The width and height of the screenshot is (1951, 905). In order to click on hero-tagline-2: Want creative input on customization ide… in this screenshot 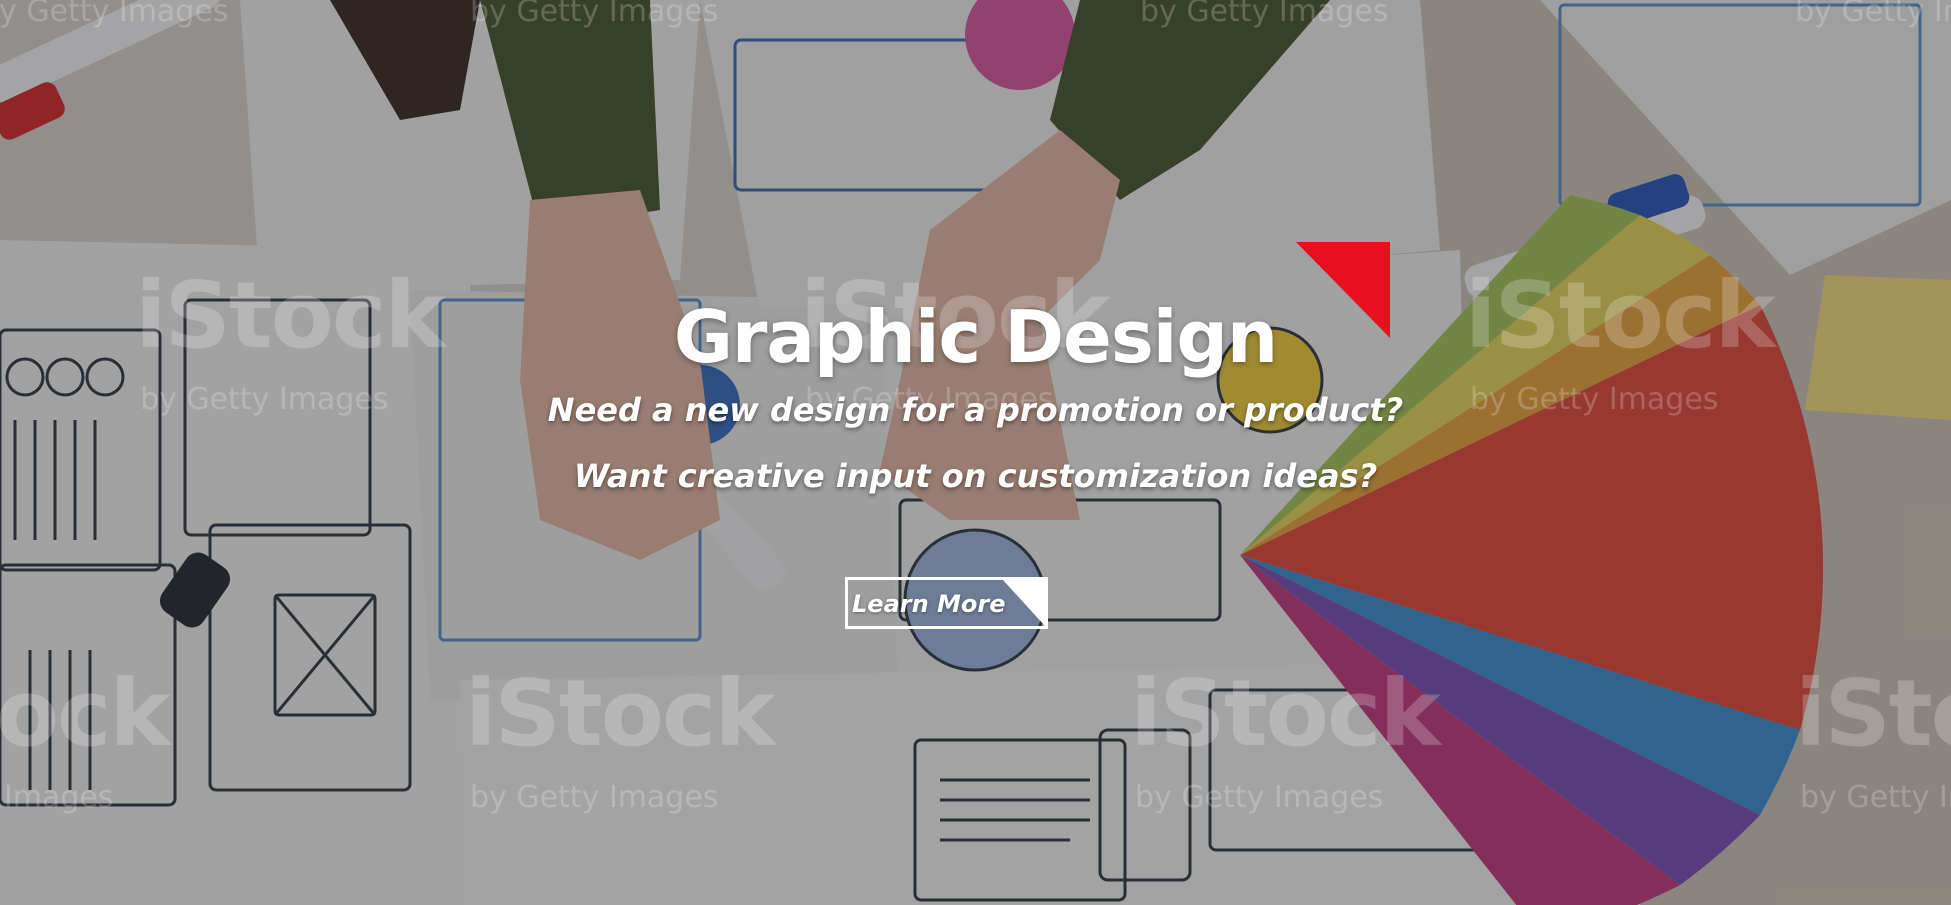, I will do `click(975, 476)`.